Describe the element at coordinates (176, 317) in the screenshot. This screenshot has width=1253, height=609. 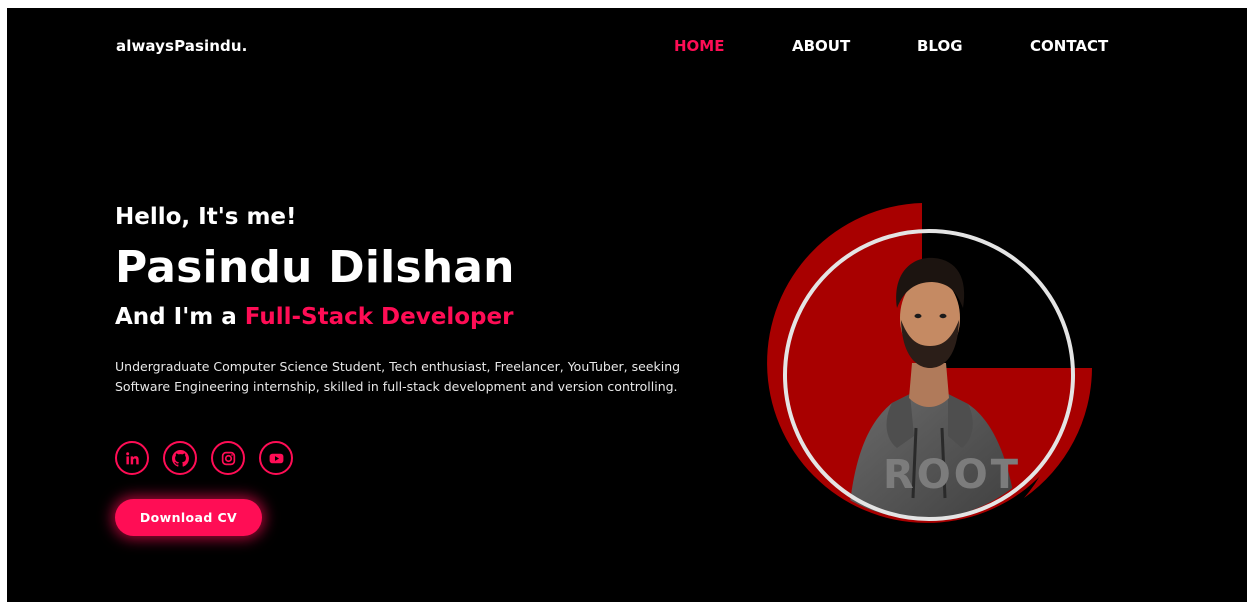
I see `role-prefix: And I'm a` at that location.